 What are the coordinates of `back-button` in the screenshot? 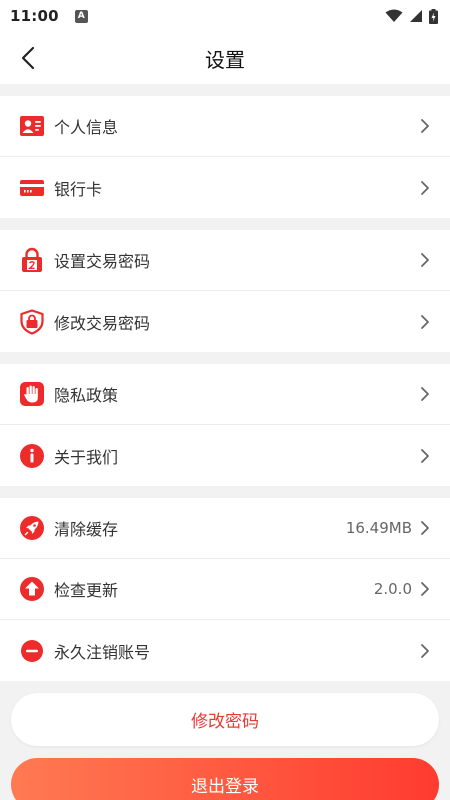 It's located at (28, 58).